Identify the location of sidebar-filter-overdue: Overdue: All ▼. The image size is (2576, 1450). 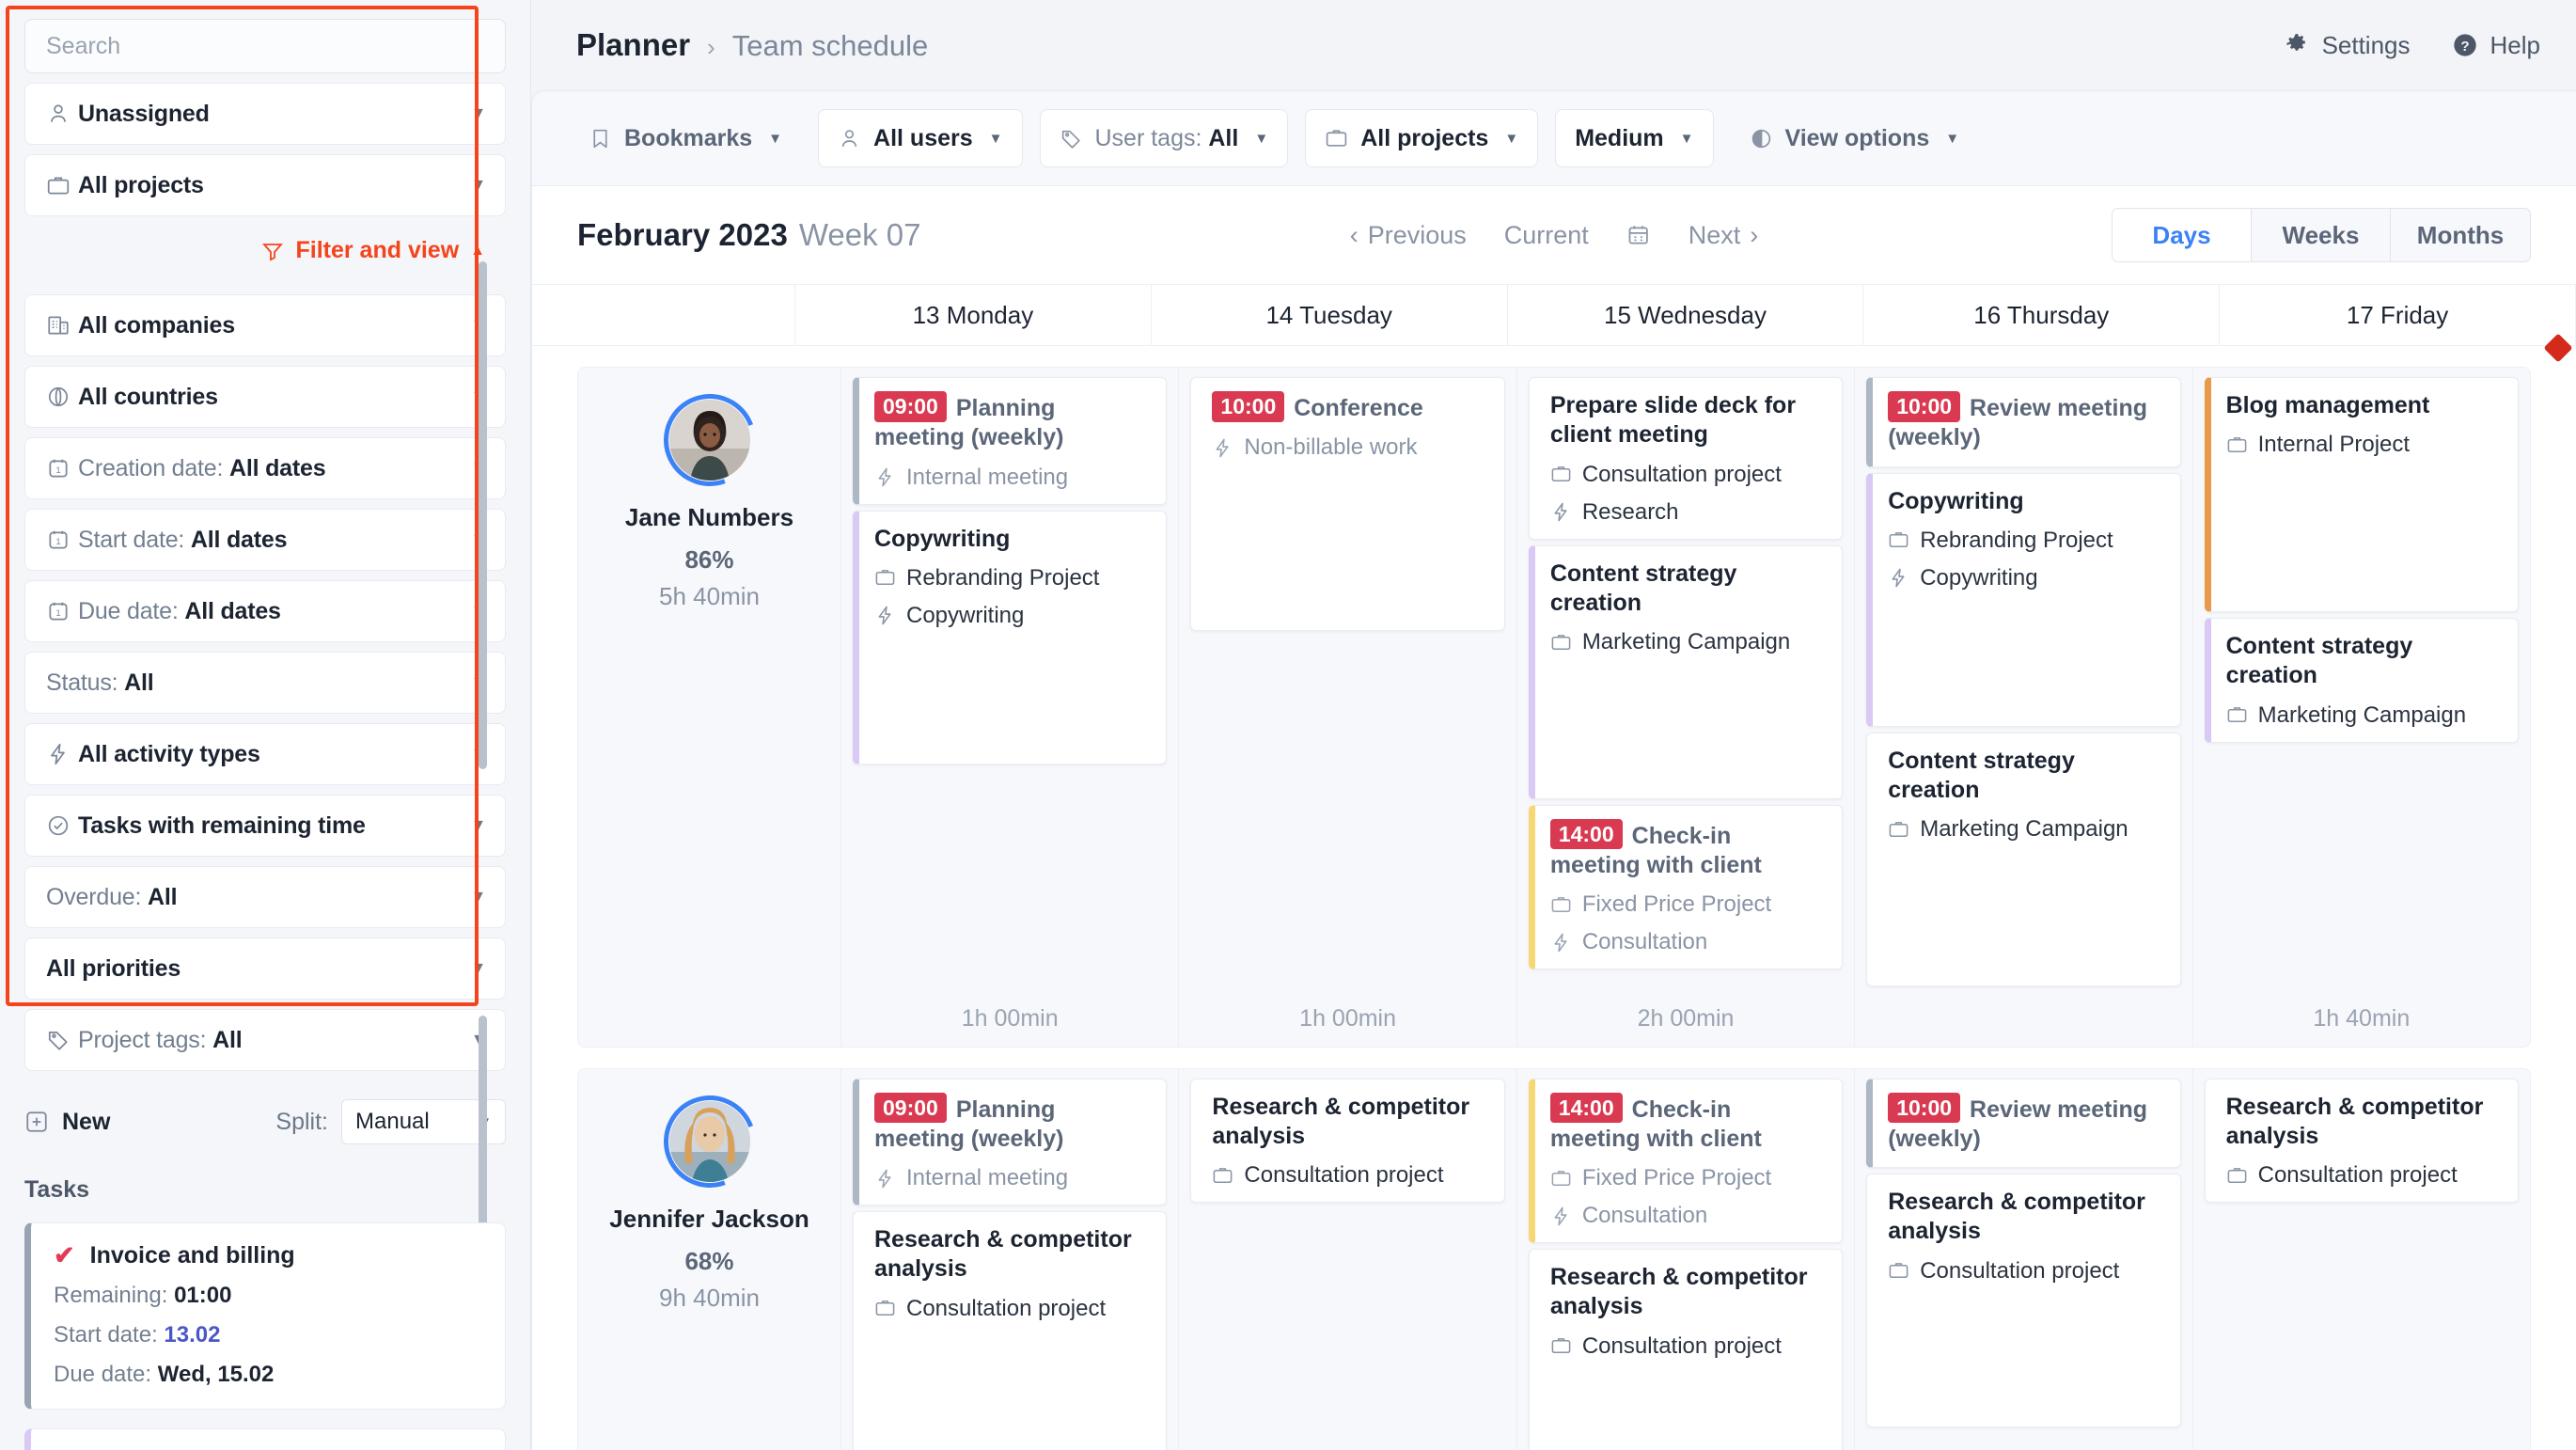
(265, 897).